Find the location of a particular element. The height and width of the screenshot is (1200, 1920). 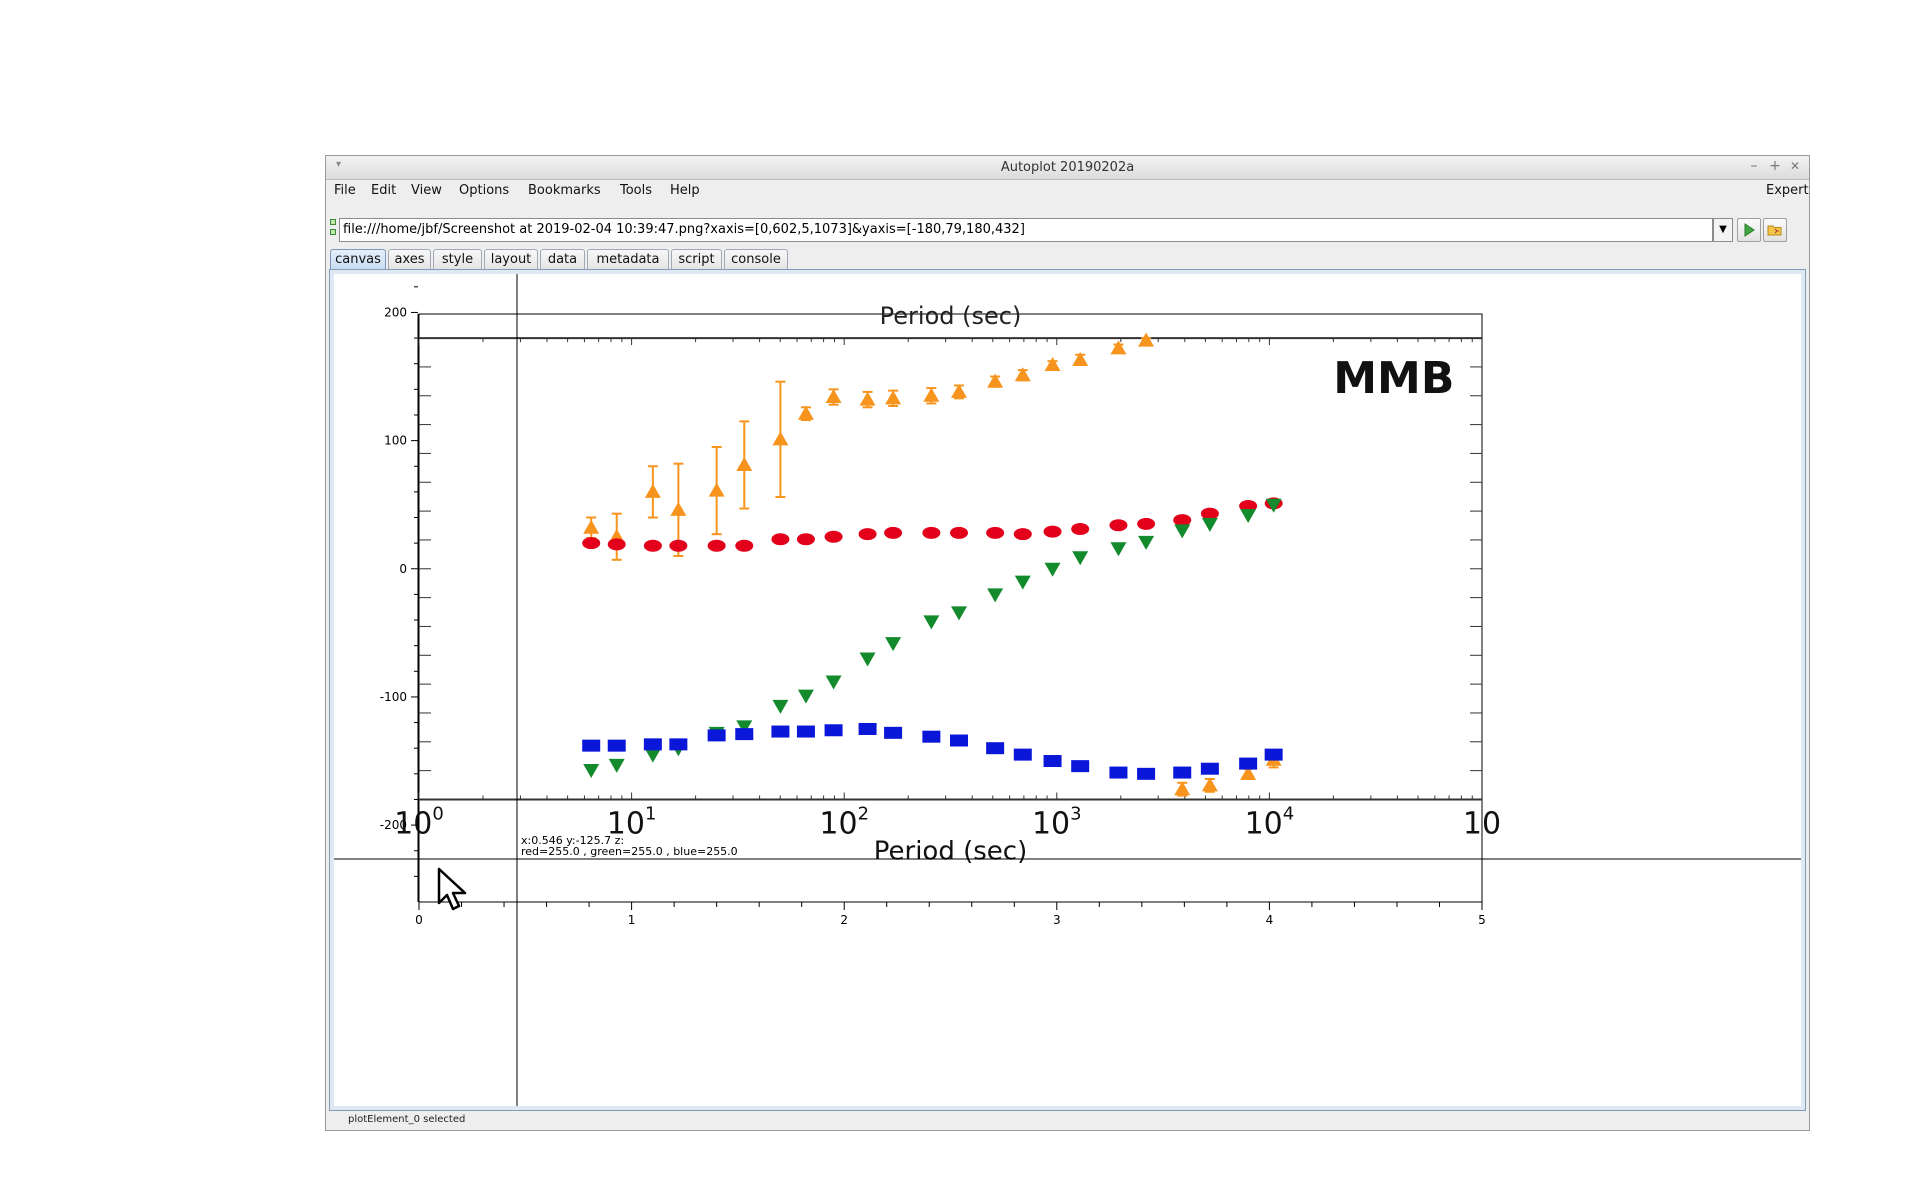

x-tick-label: 1 is located at coordinates (632, 920).